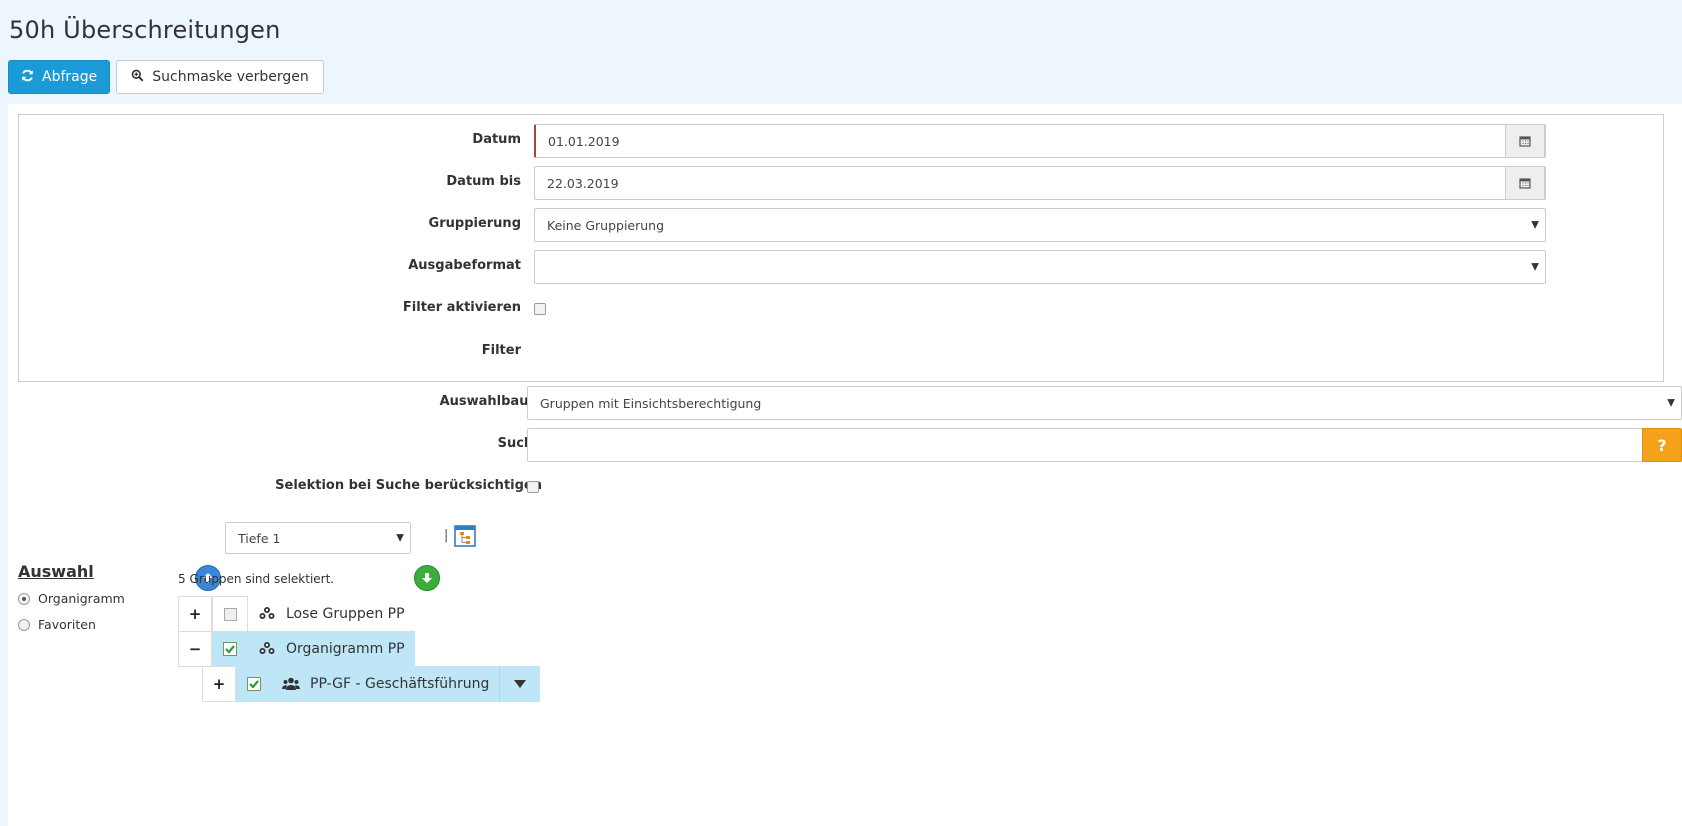 The height and width of the screenshot is (826, 1682). I want to click on radio-label: Organigramm, so click(81, 598).